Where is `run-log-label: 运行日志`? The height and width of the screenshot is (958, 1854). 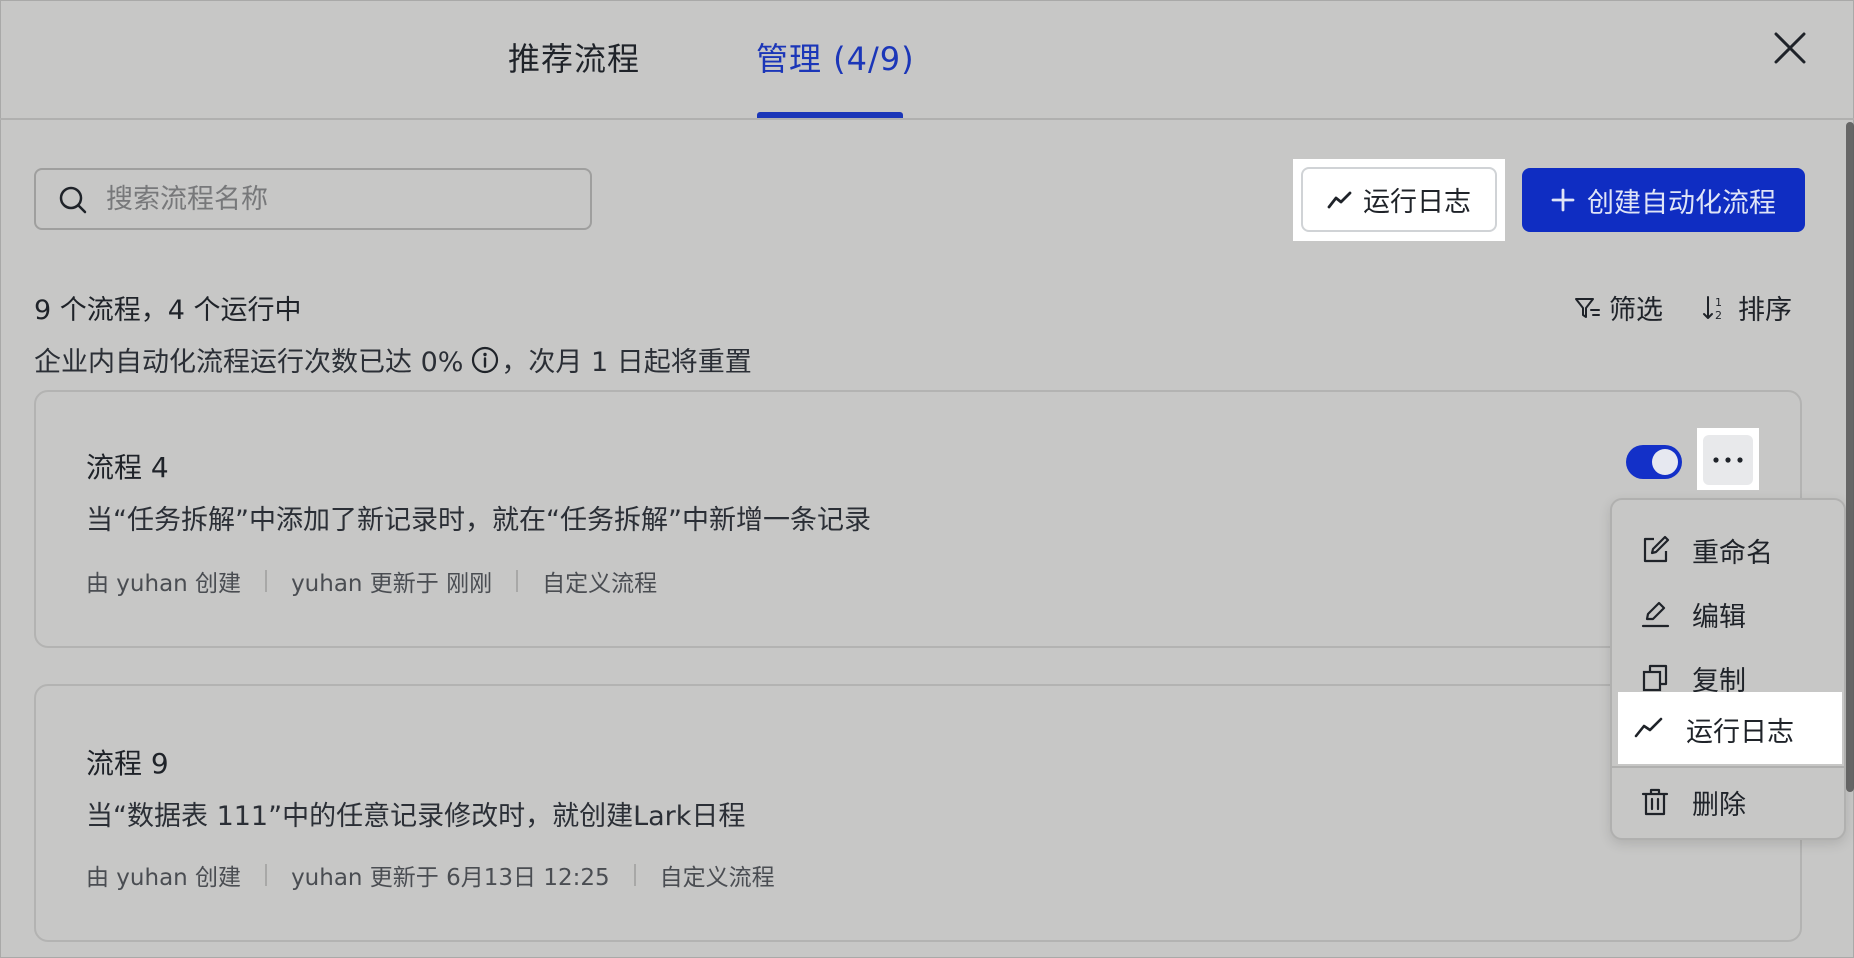 run-log-label: 运行日志 is located at coordinates (1417, 202).